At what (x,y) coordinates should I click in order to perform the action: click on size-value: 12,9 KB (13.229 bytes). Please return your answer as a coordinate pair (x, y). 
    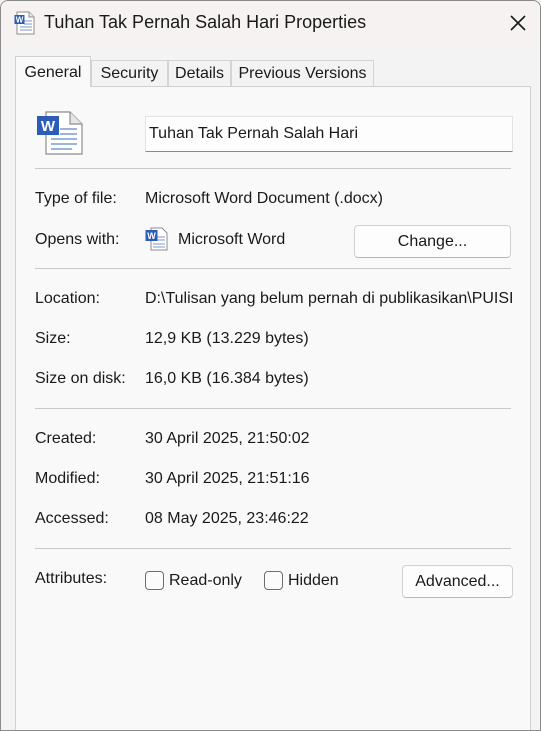
    Looking at the image, I should click on (227, 338).